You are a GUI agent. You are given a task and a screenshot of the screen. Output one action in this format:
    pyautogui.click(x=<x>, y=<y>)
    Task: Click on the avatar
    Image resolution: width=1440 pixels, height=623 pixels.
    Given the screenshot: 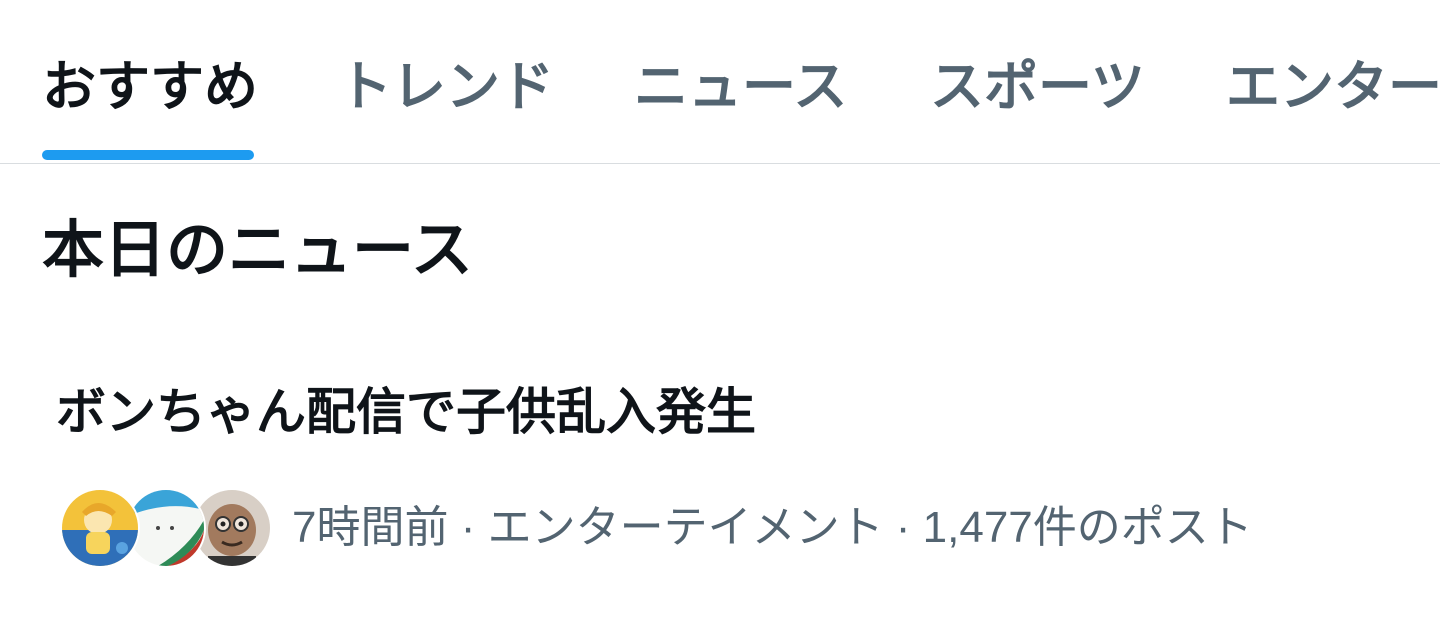 What is the action you would take?
    pyautogui.click(x=100, y=528)
    